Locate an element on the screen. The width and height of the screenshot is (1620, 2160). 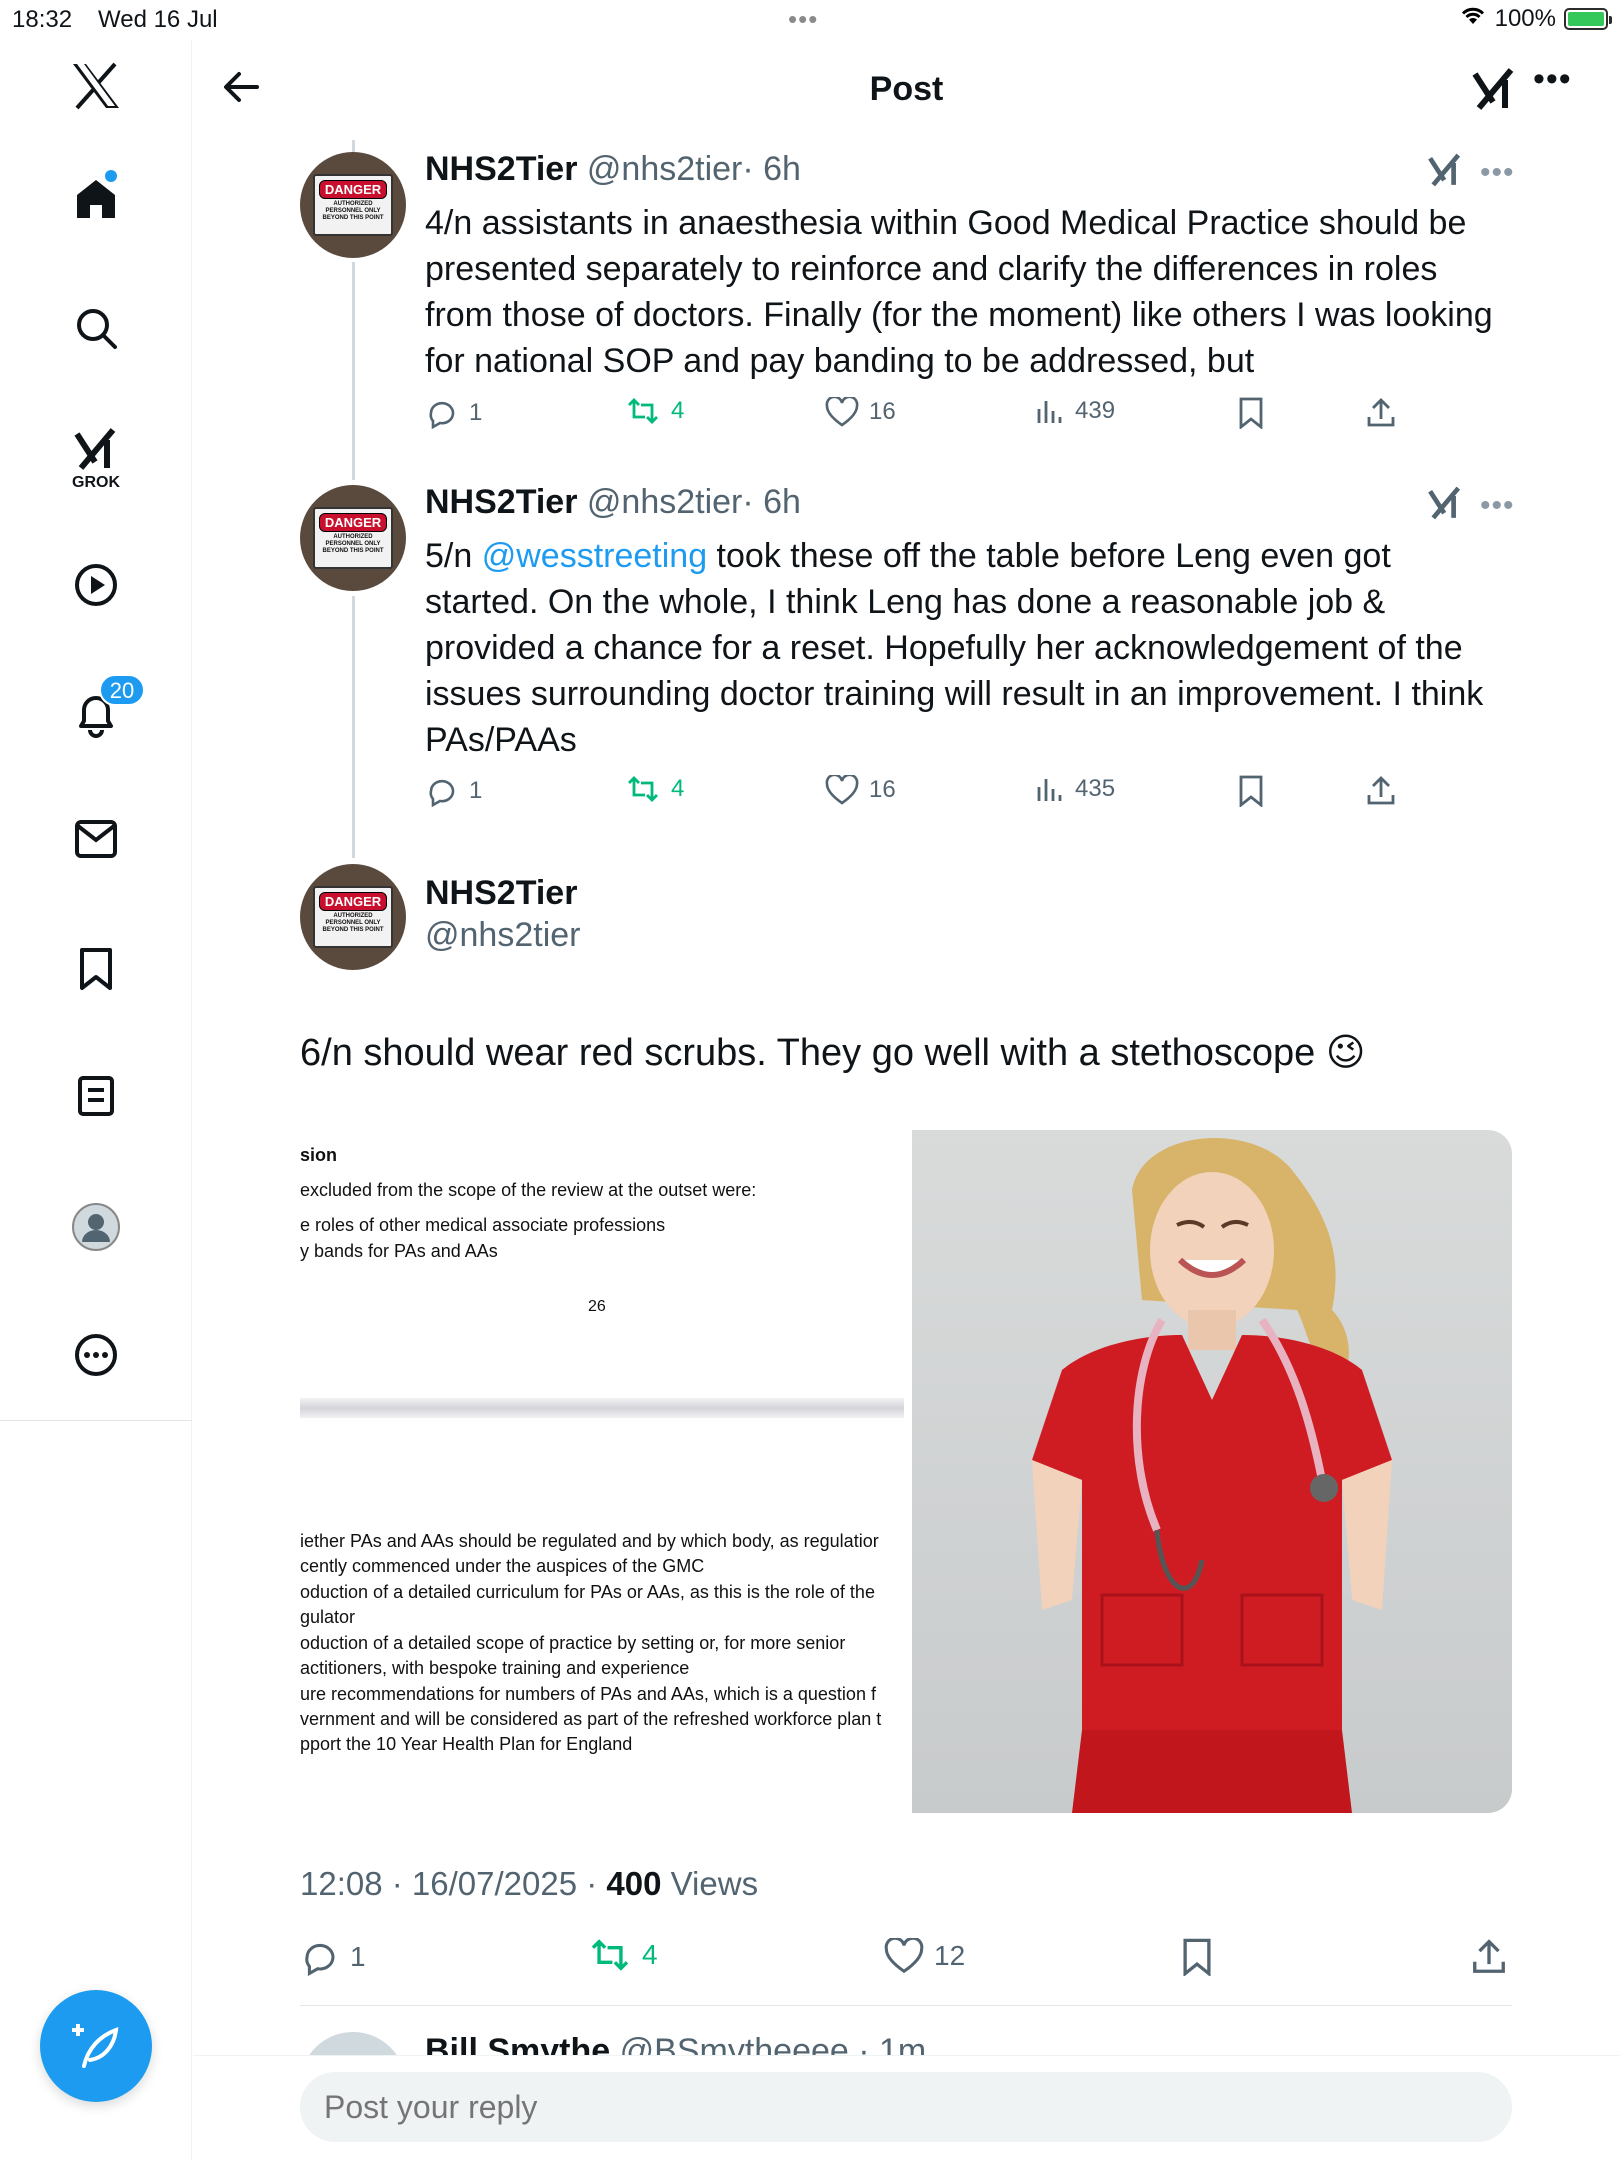
views-chart-icon is located at coordinates (1049, 790).